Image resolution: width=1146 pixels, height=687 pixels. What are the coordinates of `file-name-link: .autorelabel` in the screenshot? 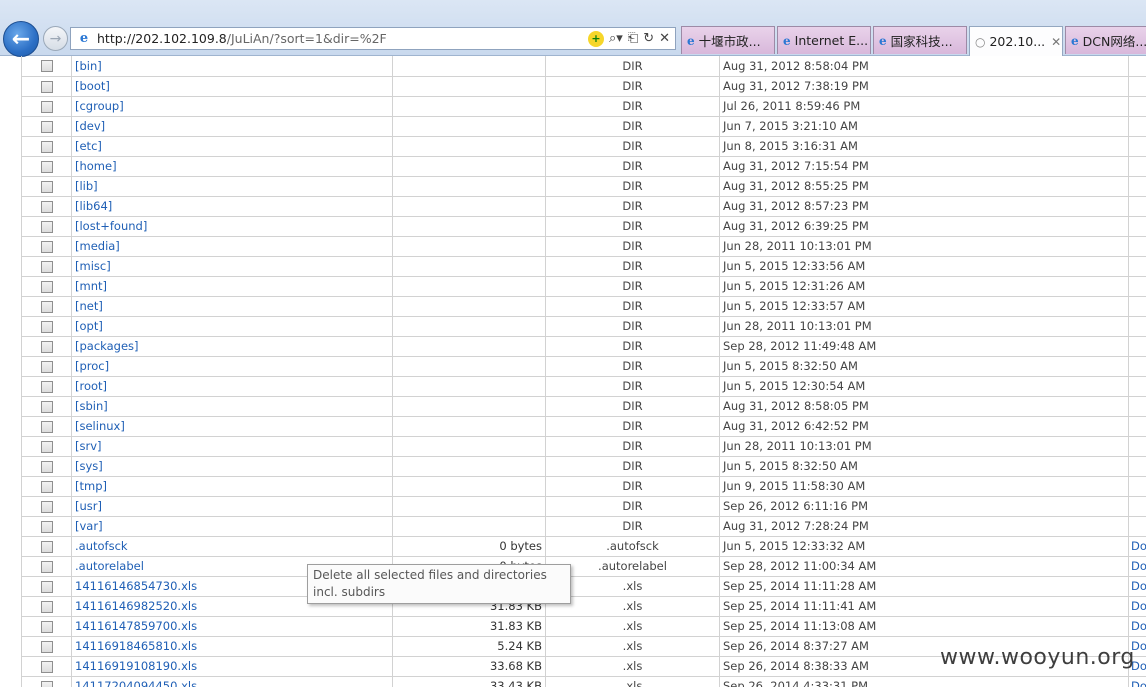 It's located at (109, 566).